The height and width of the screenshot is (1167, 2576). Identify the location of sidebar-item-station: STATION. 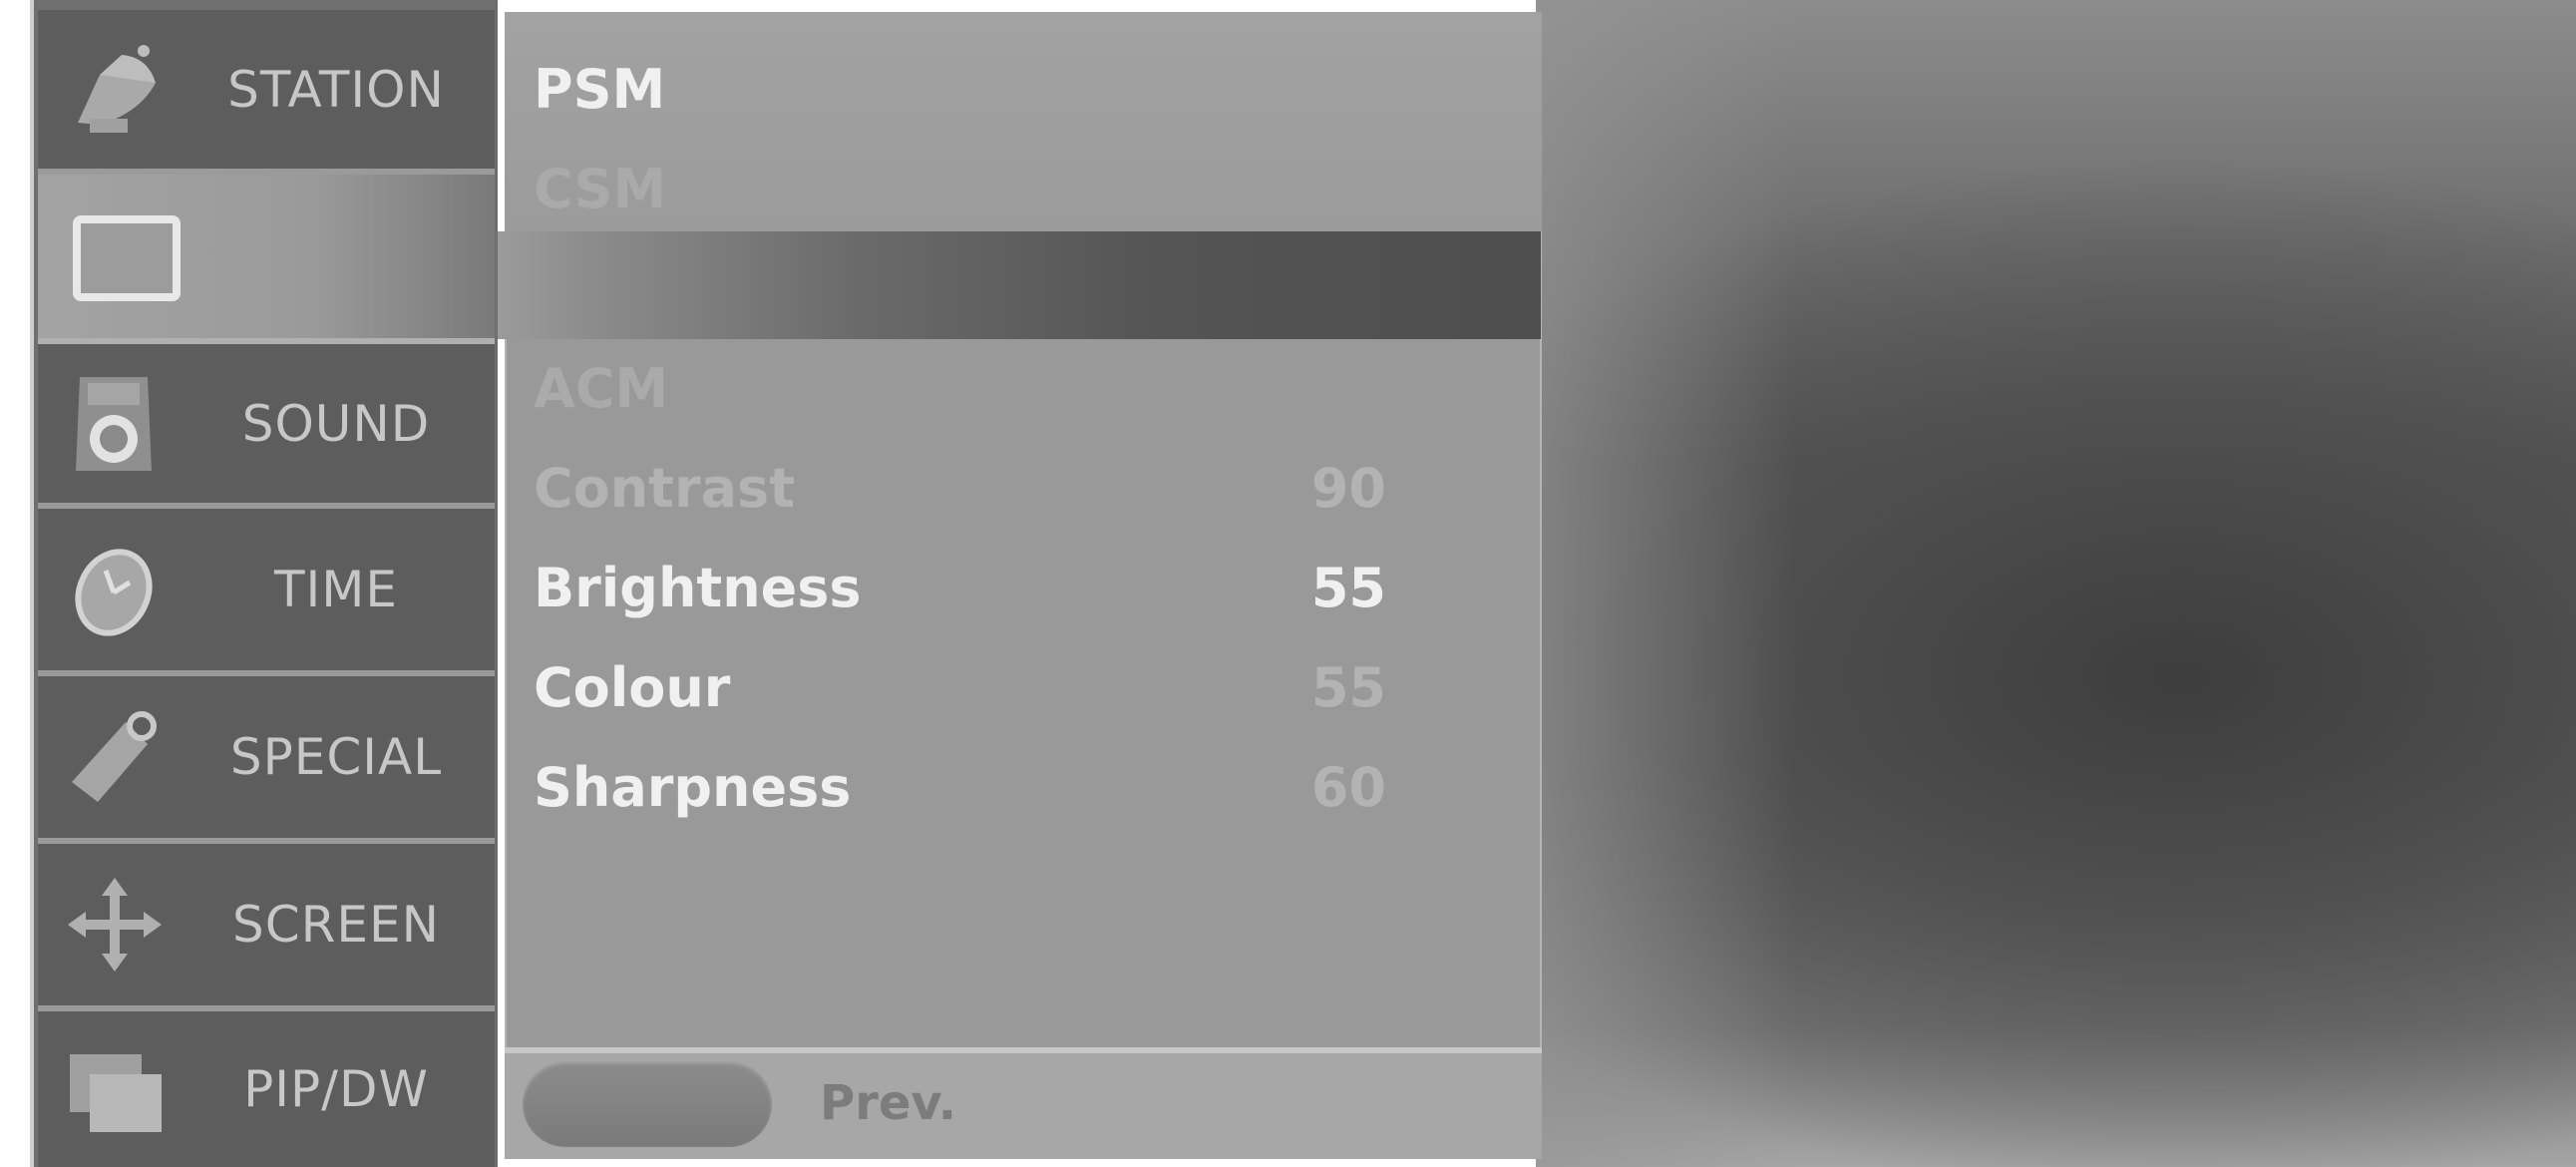
(266, 92).